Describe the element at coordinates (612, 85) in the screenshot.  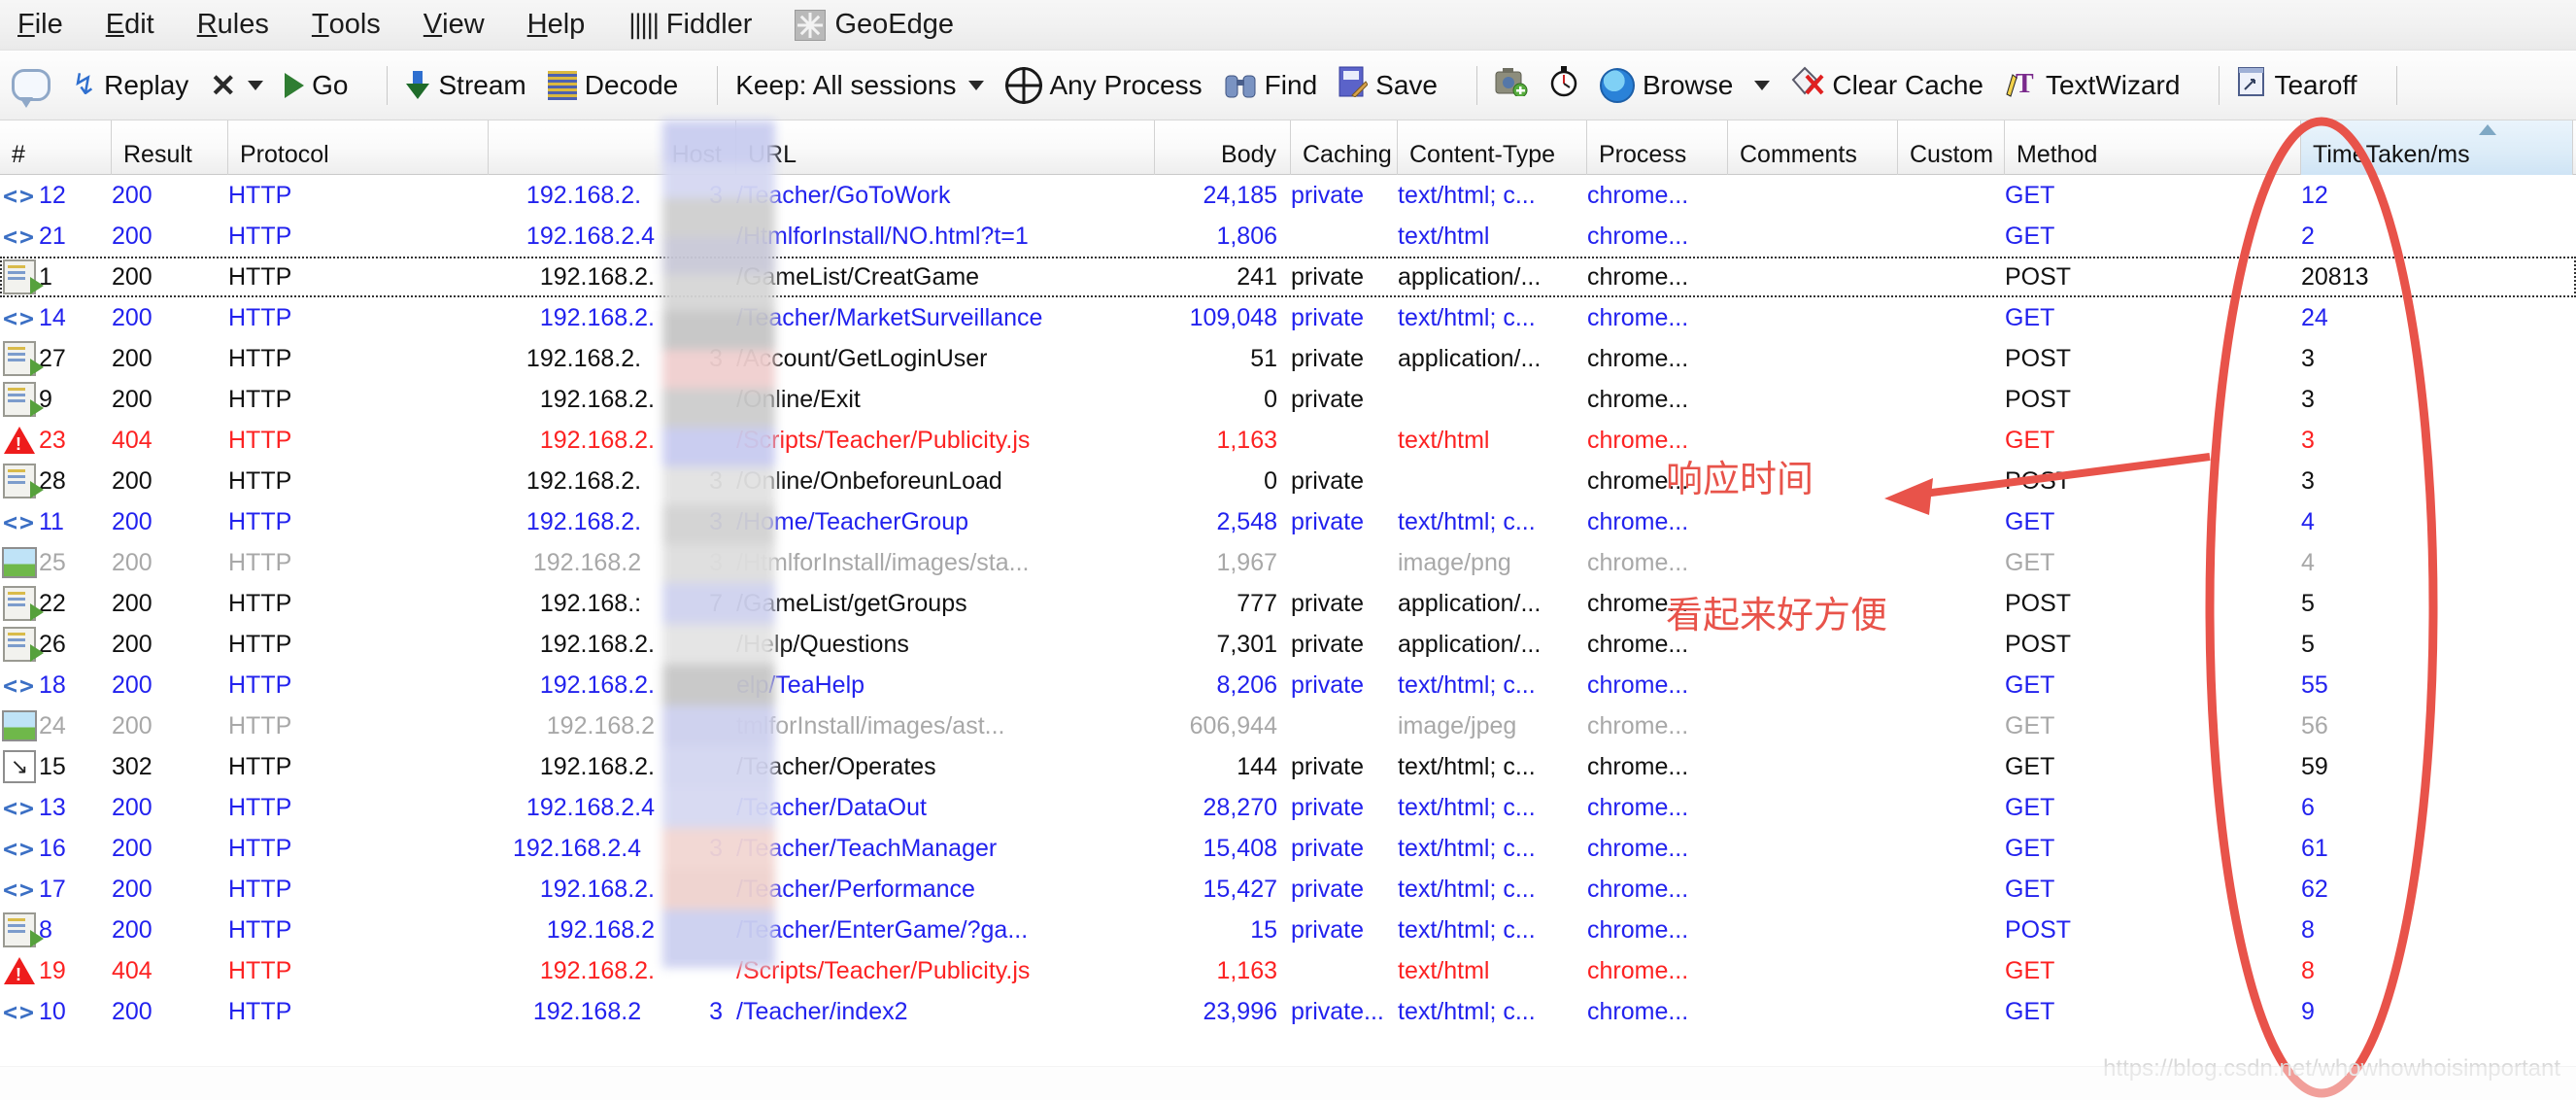
I see `decode-button: Decode` at that location.